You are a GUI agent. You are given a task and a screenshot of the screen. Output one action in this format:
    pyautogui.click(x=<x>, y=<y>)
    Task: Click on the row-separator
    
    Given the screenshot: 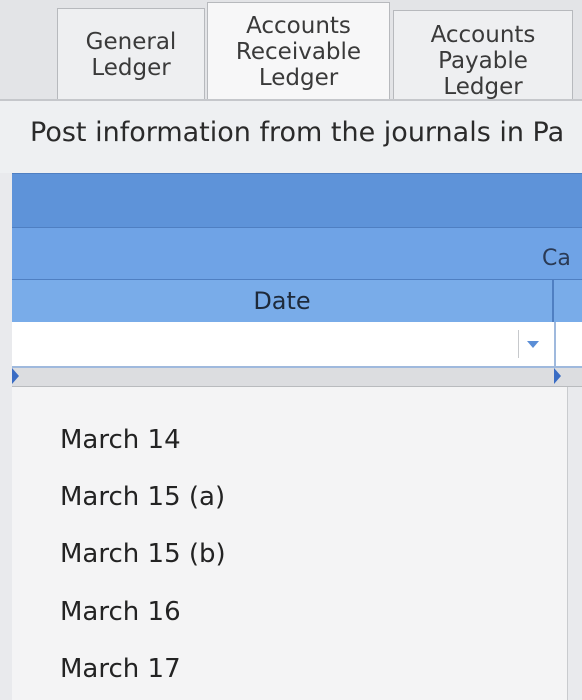 What is the action you would take?
    pyautogui.click(x=297, y=377)
    